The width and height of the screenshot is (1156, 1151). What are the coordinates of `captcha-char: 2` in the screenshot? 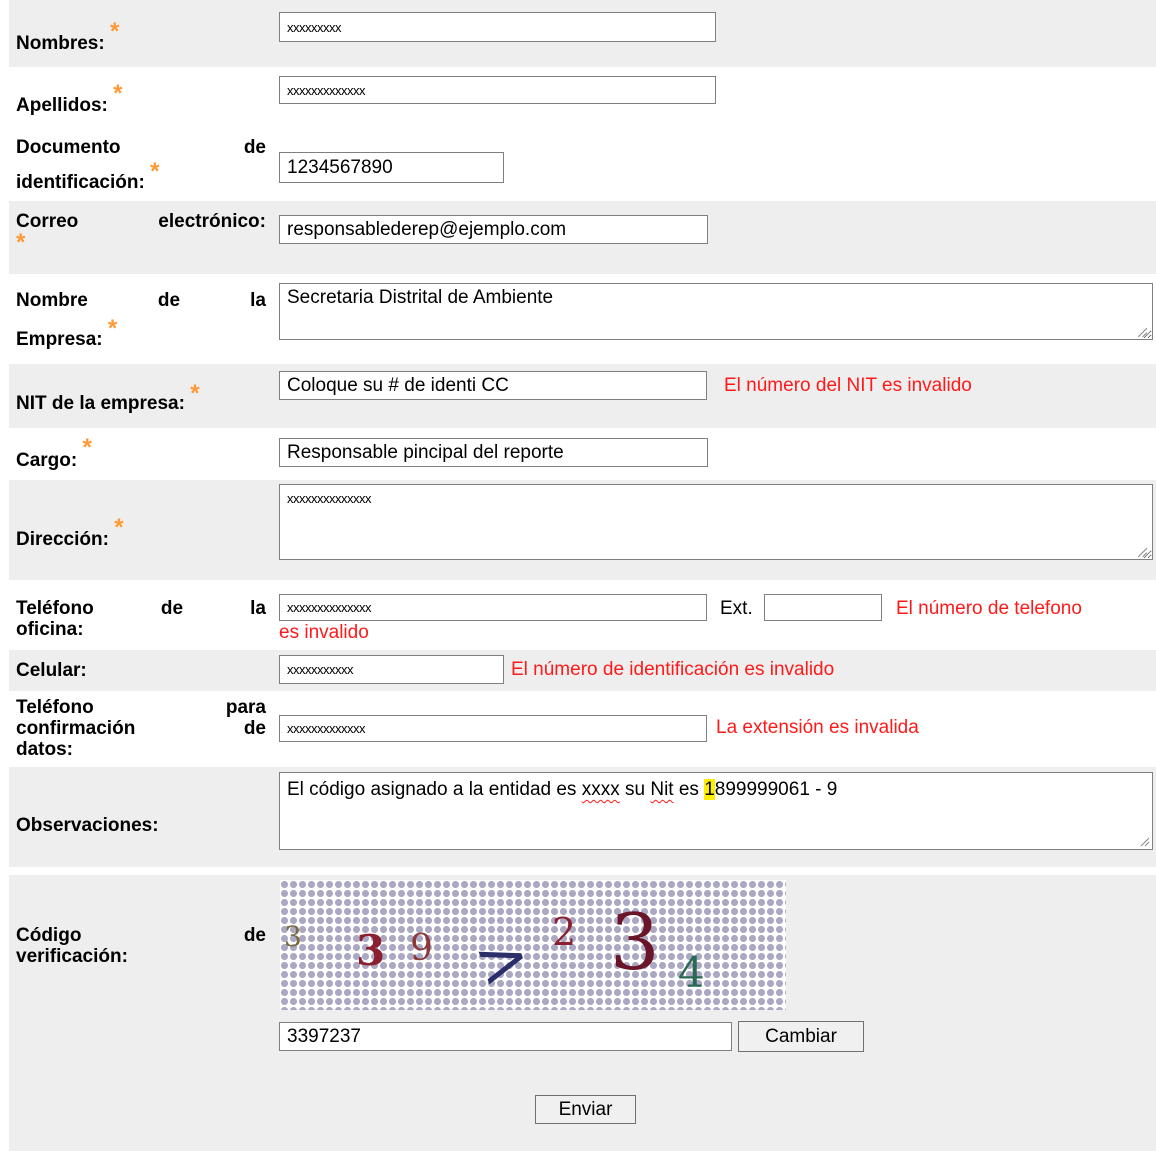 It's located at (564, 932).